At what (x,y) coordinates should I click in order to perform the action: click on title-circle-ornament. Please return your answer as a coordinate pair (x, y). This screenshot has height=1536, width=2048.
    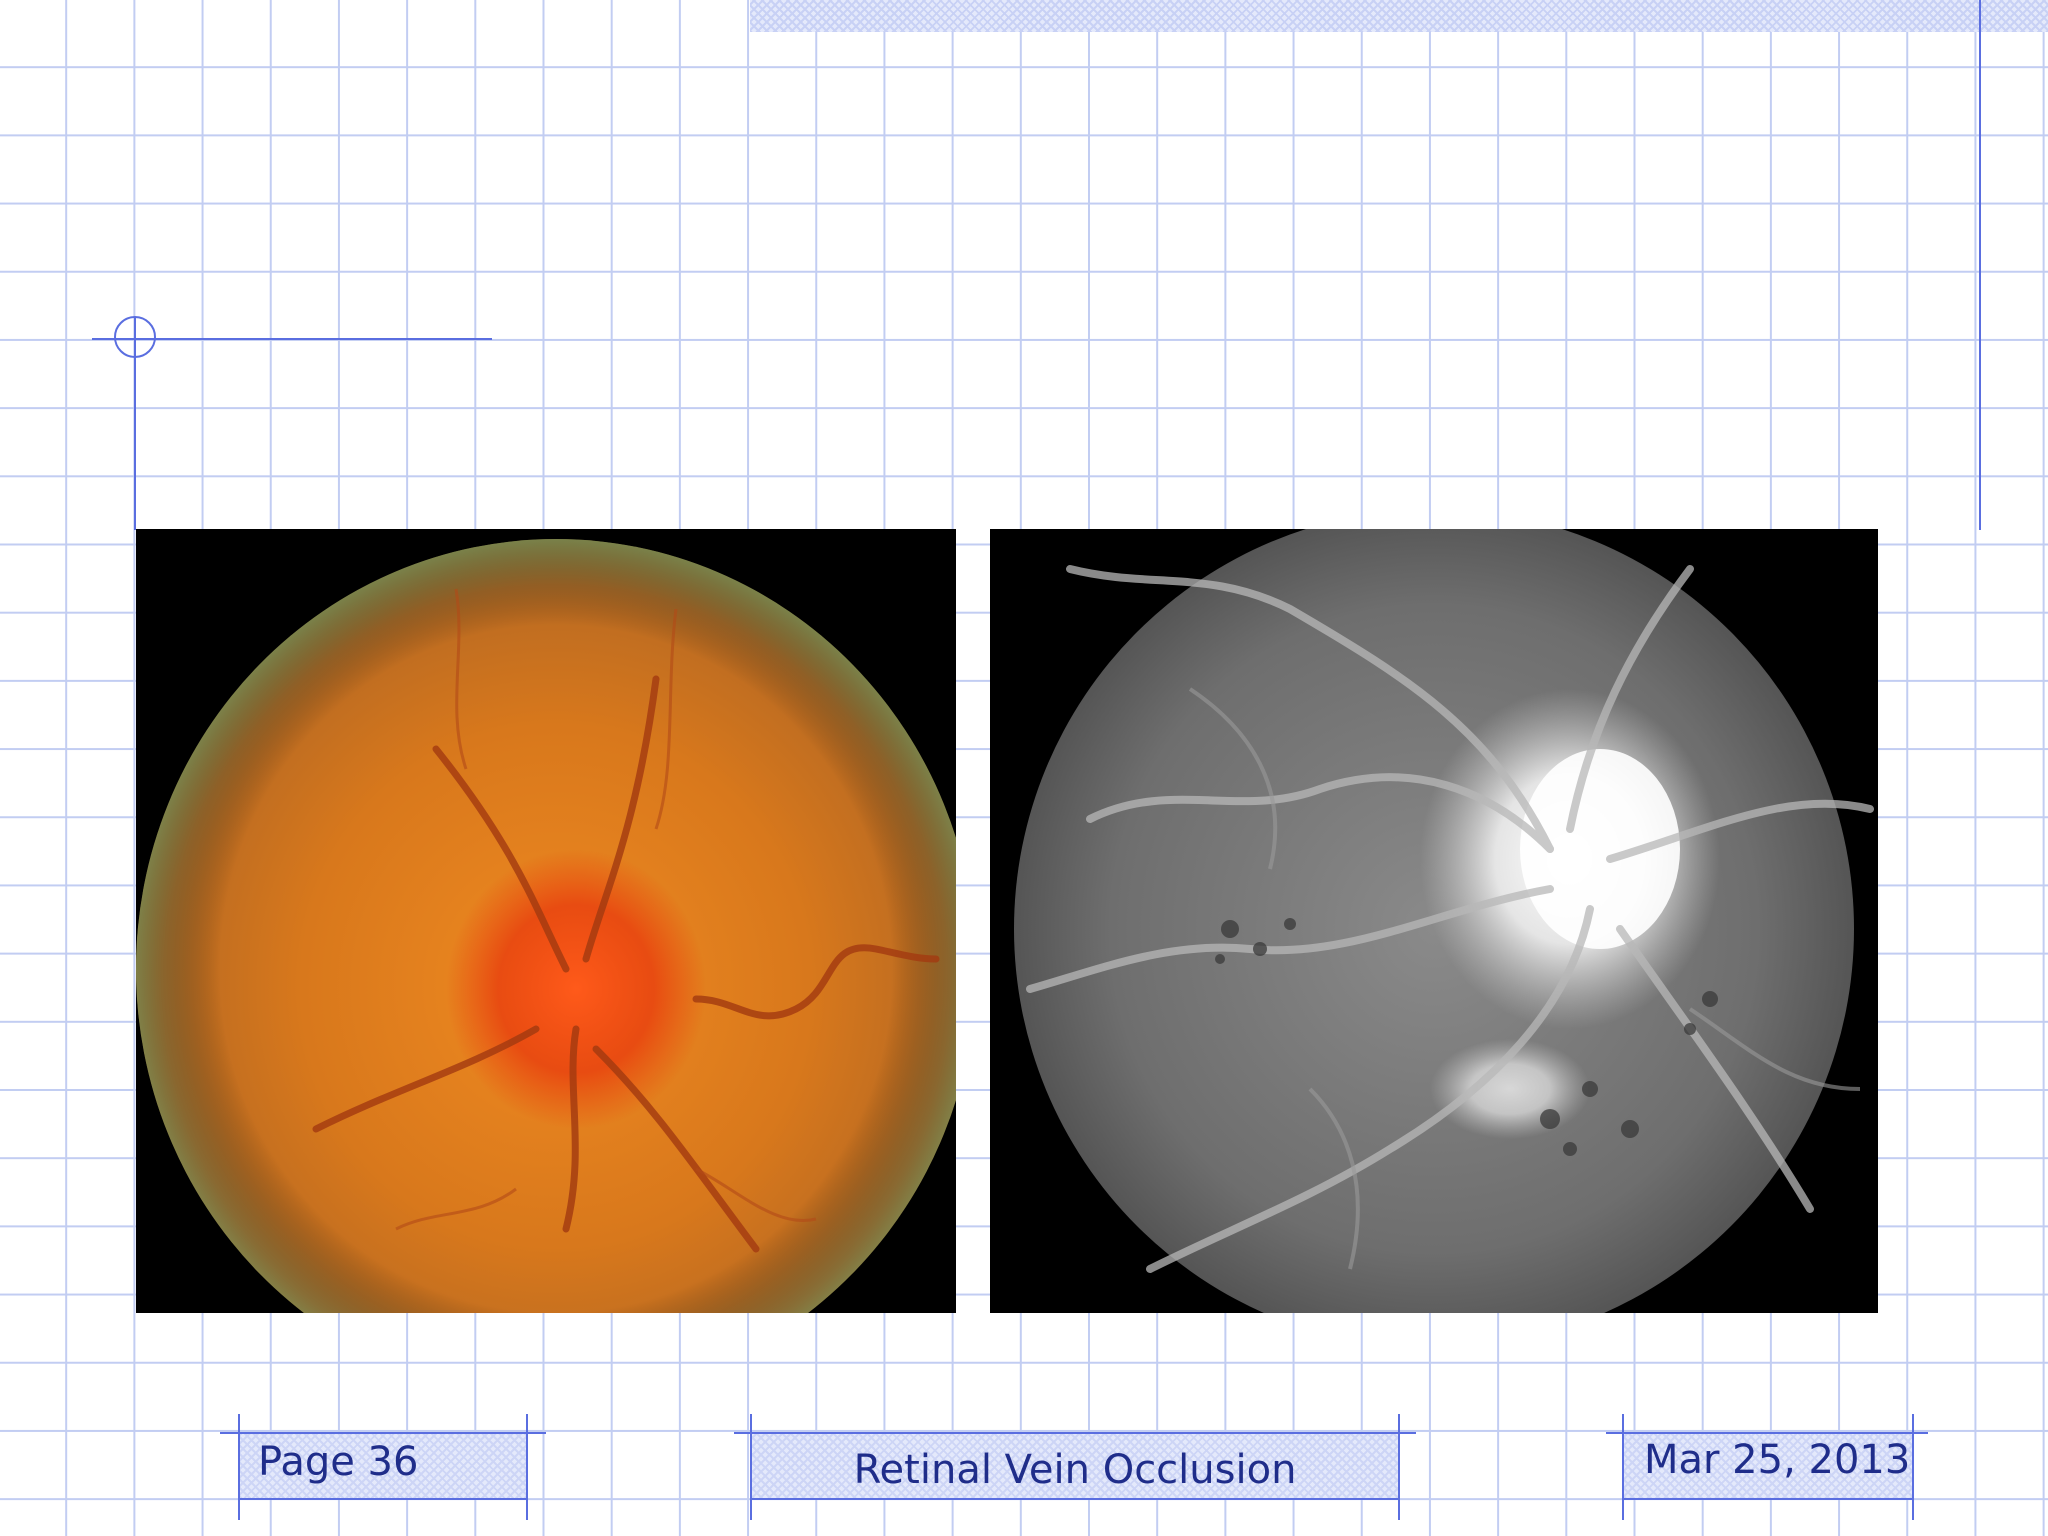
    Looking at the image, I should click on (135, 337).